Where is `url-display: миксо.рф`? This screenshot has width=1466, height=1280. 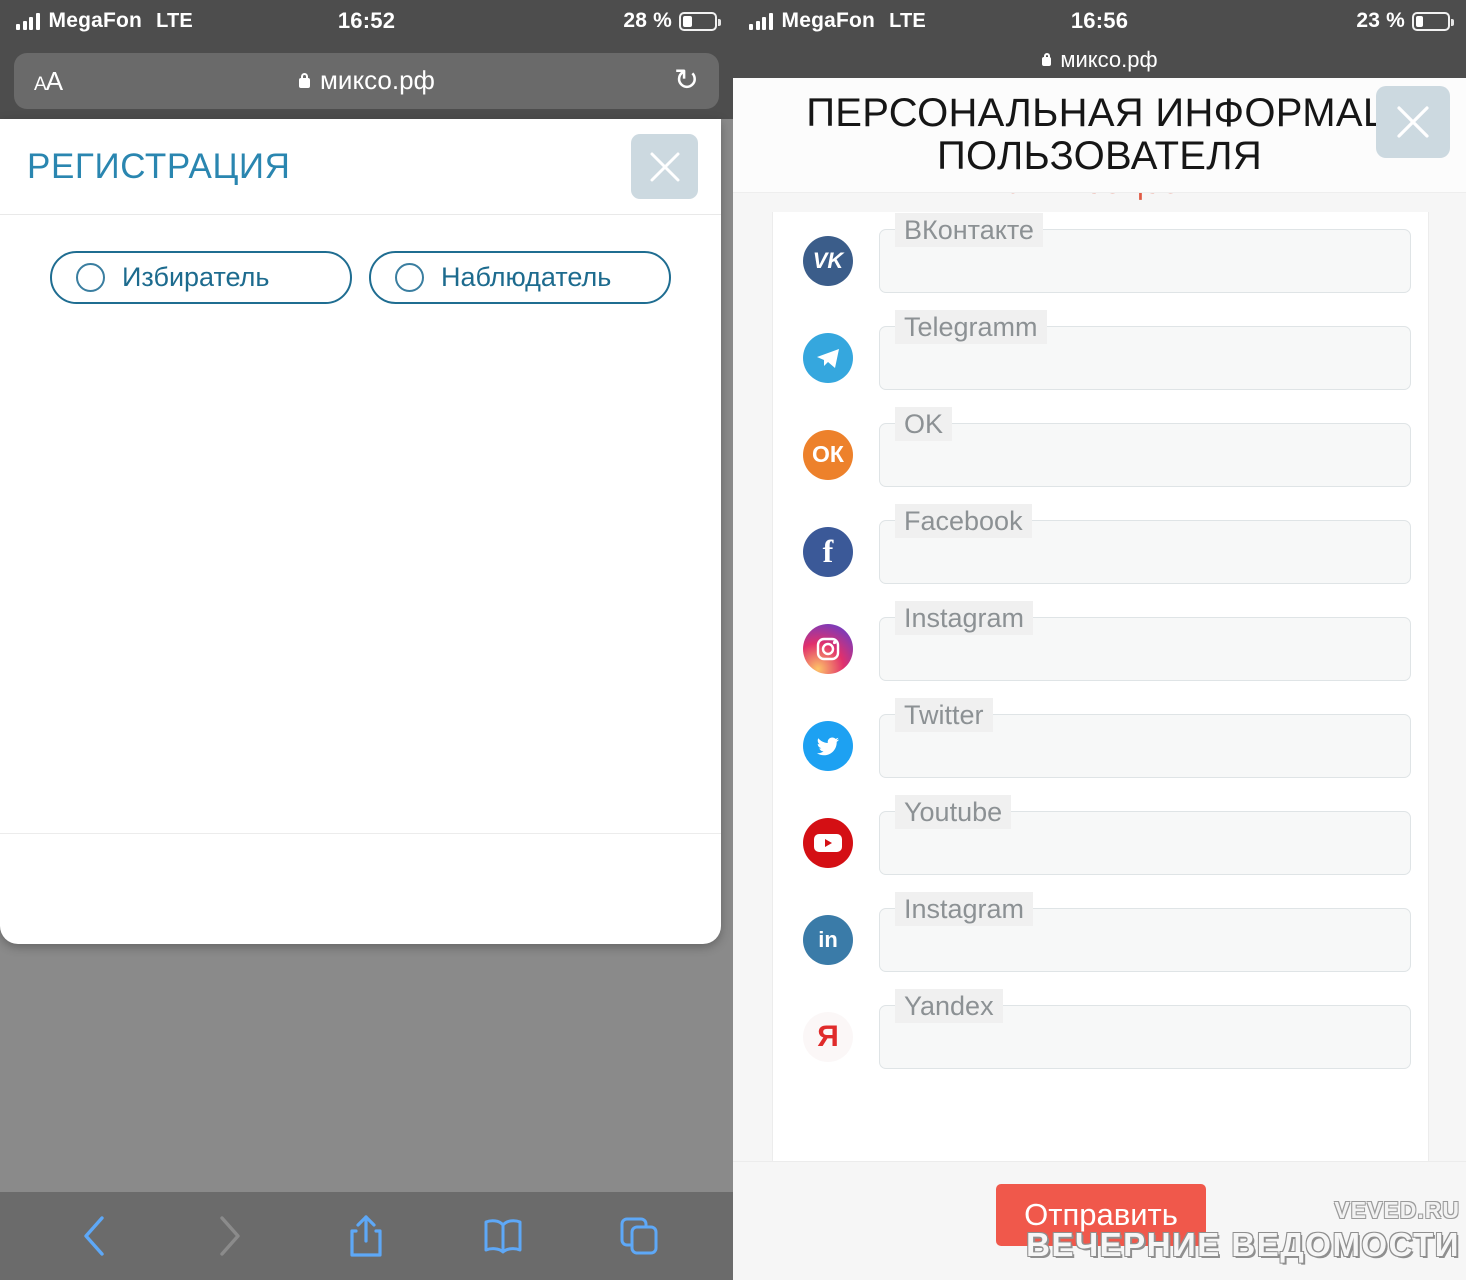
url-display: миксо.рф is located at coordinates (366, 80).